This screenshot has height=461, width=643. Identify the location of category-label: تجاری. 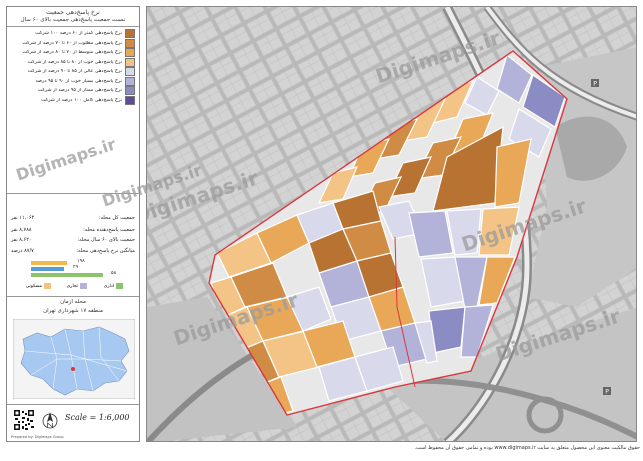
(72, 286).